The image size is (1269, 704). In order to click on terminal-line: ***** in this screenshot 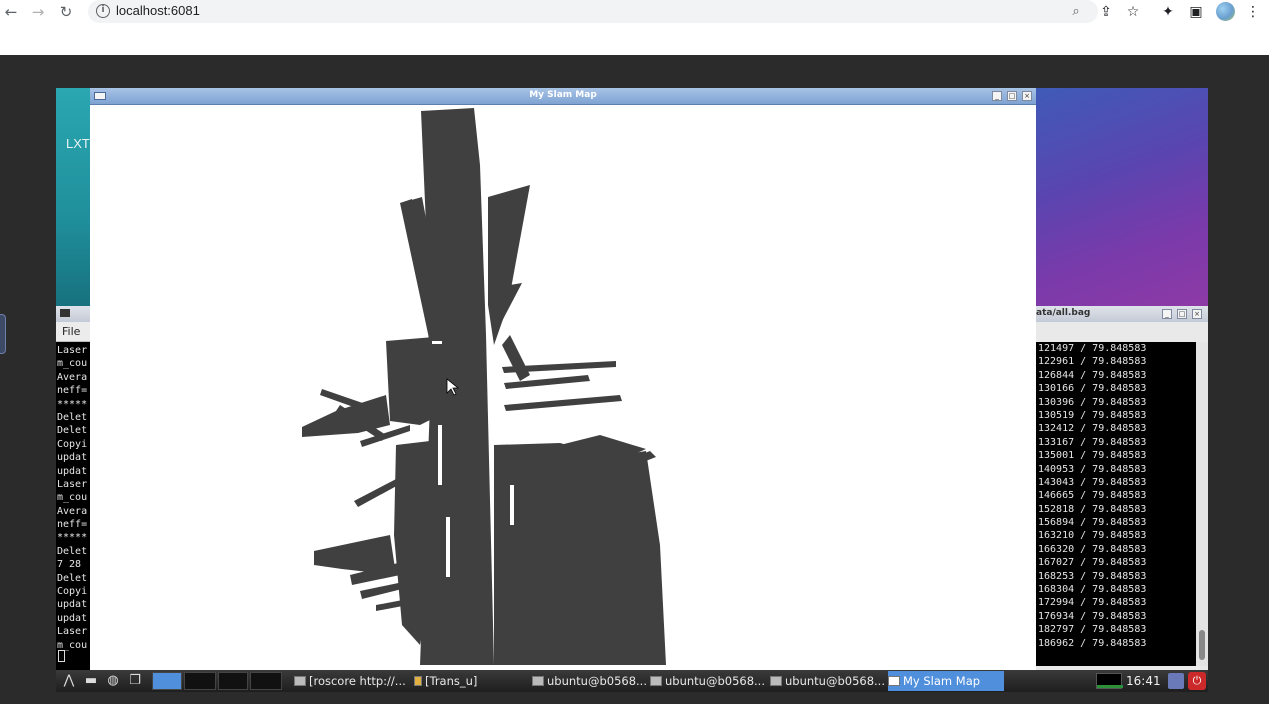, I will do `click(72, 404)`.